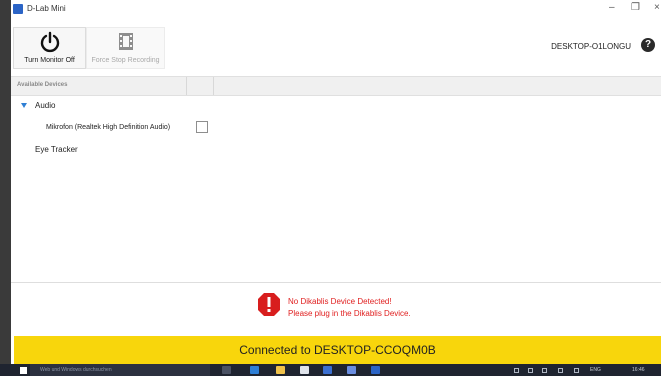  What do you see at coordinates (56, 149) in the screenshot?
I see `eye-tracker-label: Eye Tracker` at bounding box center [56, 149].